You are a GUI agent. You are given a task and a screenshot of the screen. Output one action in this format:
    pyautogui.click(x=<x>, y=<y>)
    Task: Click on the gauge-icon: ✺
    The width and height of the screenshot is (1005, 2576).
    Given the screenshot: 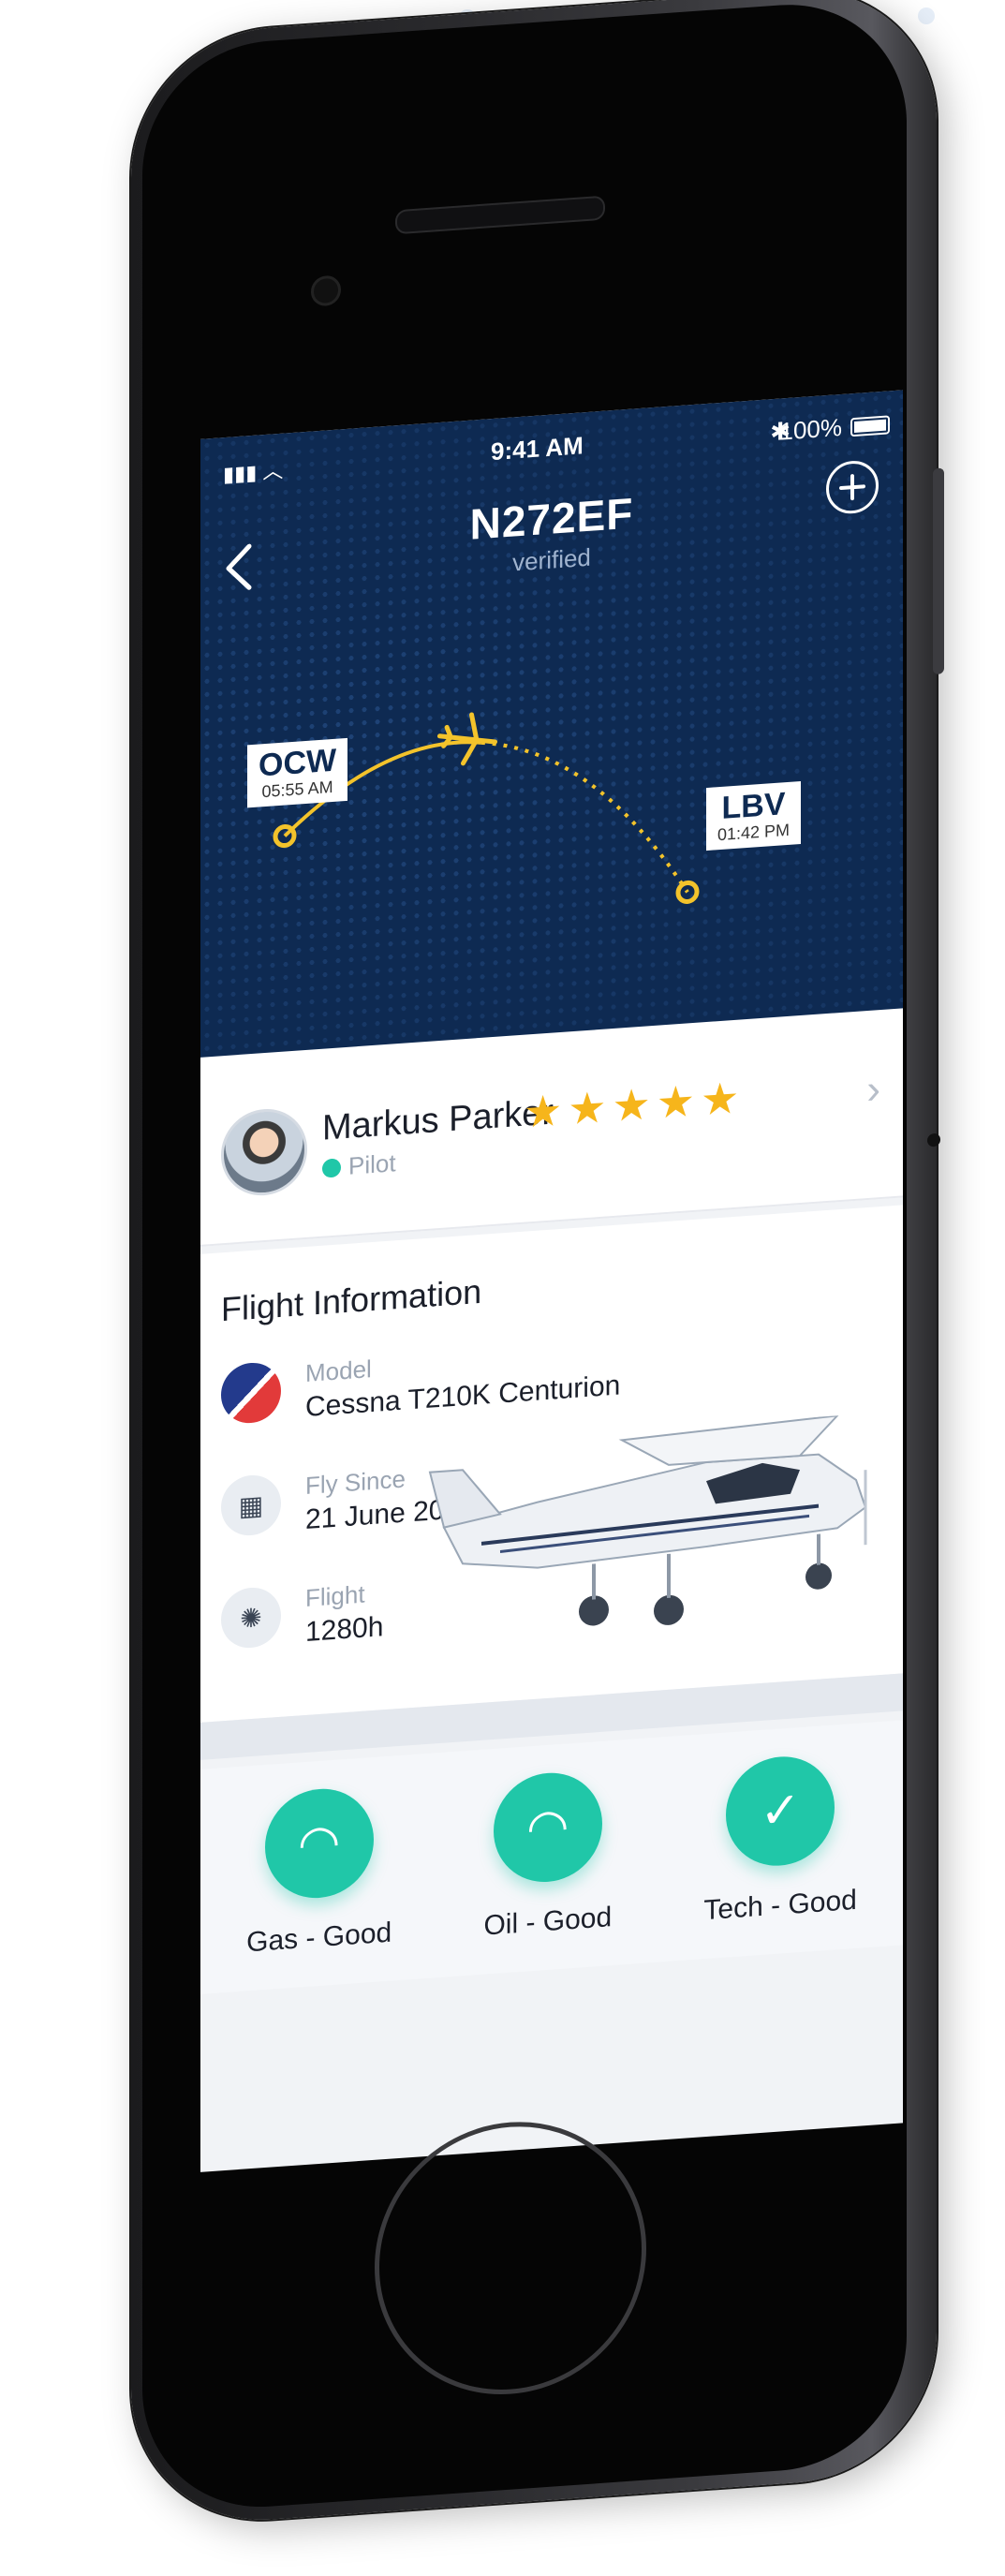 What is the action you would take?
    pyautogui.click(x=251, y=1618)
    